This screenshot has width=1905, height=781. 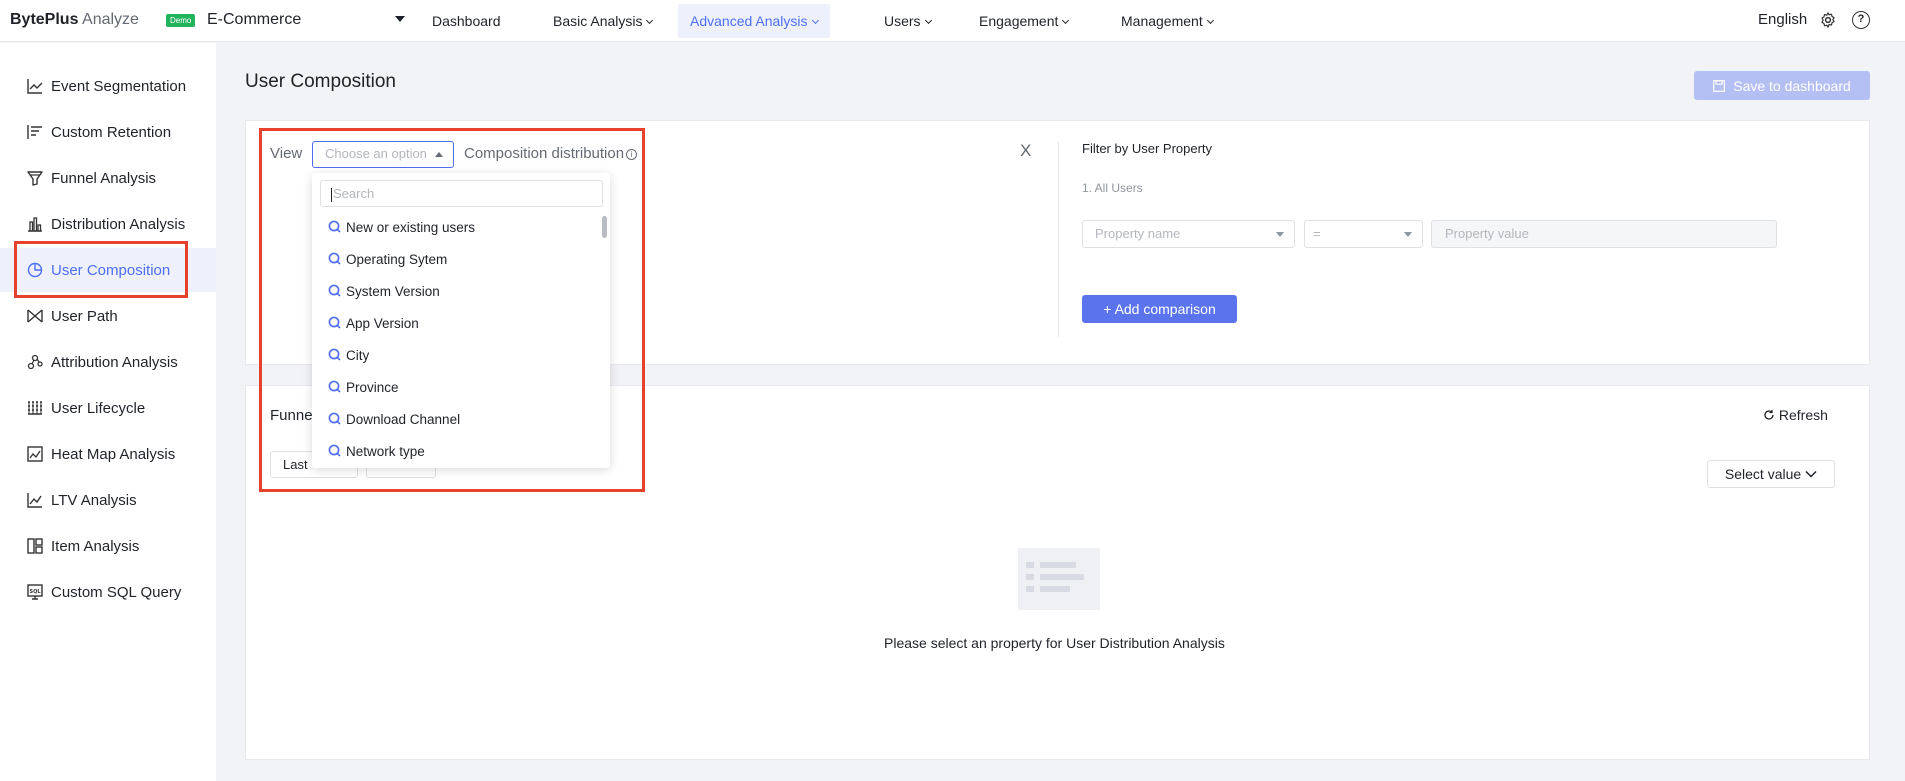 I want to click on highlight-box-dropdown, so click(x=452, y=310).